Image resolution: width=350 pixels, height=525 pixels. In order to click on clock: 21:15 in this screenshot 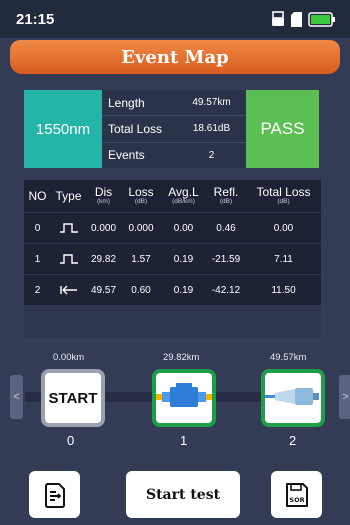, I will do `click(35, 19)`.